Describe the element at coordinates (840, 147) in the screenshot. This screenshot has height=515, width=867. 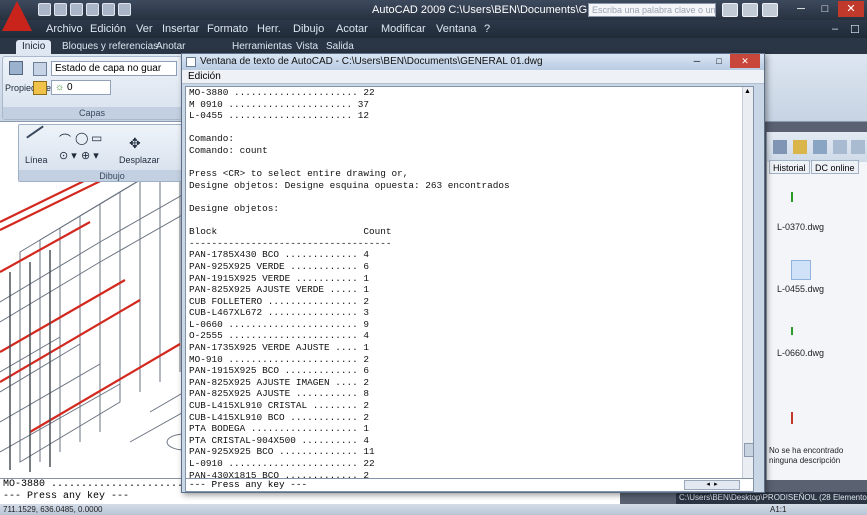
I see `tree-toggle-icon` at that location.